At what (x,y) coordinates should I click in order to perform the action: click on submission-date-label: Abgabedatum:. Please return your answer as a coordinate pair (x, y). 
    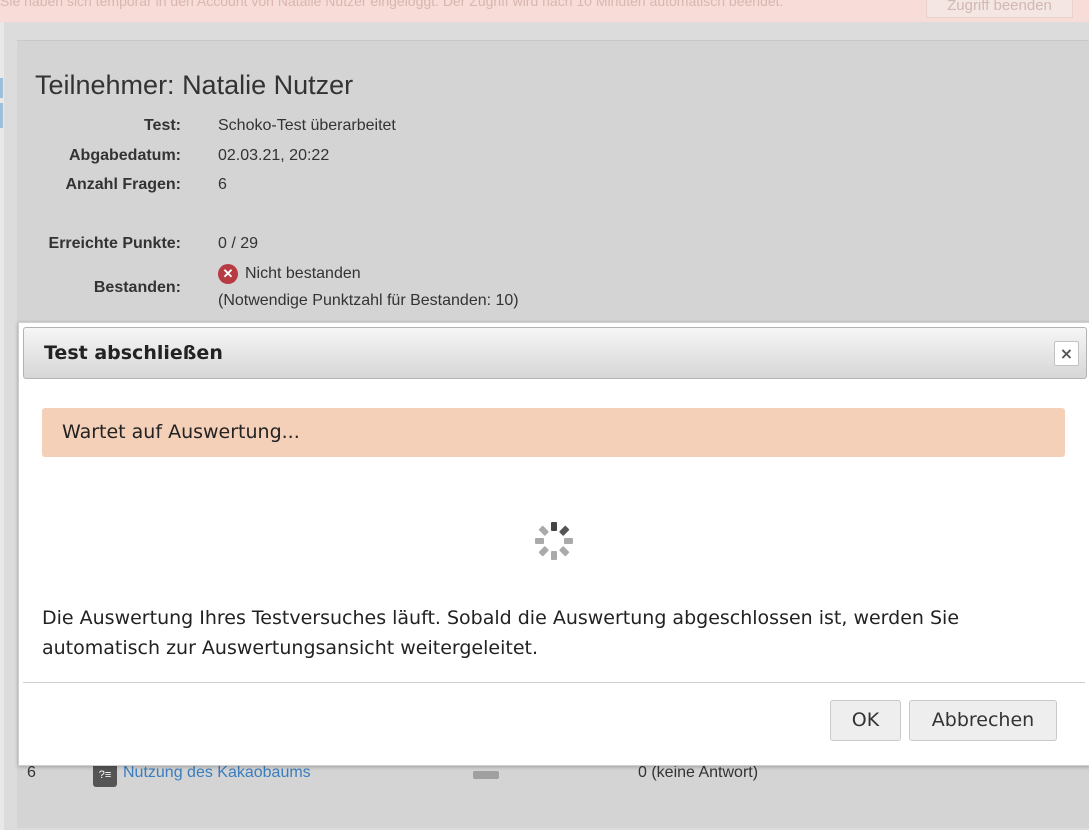
    Looking at the image, I should click on (125, 155).